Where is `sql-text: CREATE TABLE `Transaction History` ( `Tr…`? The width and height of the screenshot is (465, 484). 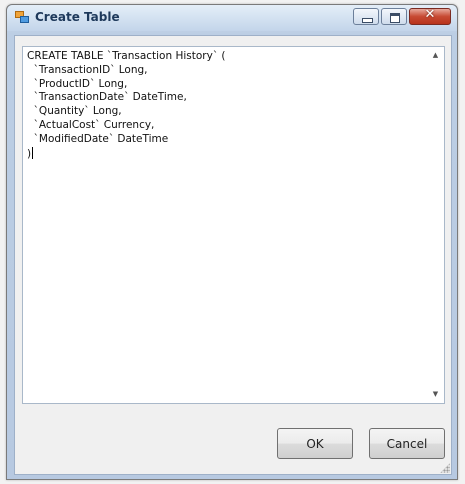 sql-text: CREATE TABLE `Transaction History` ( `Tr… is located at coordinates (126, 105).